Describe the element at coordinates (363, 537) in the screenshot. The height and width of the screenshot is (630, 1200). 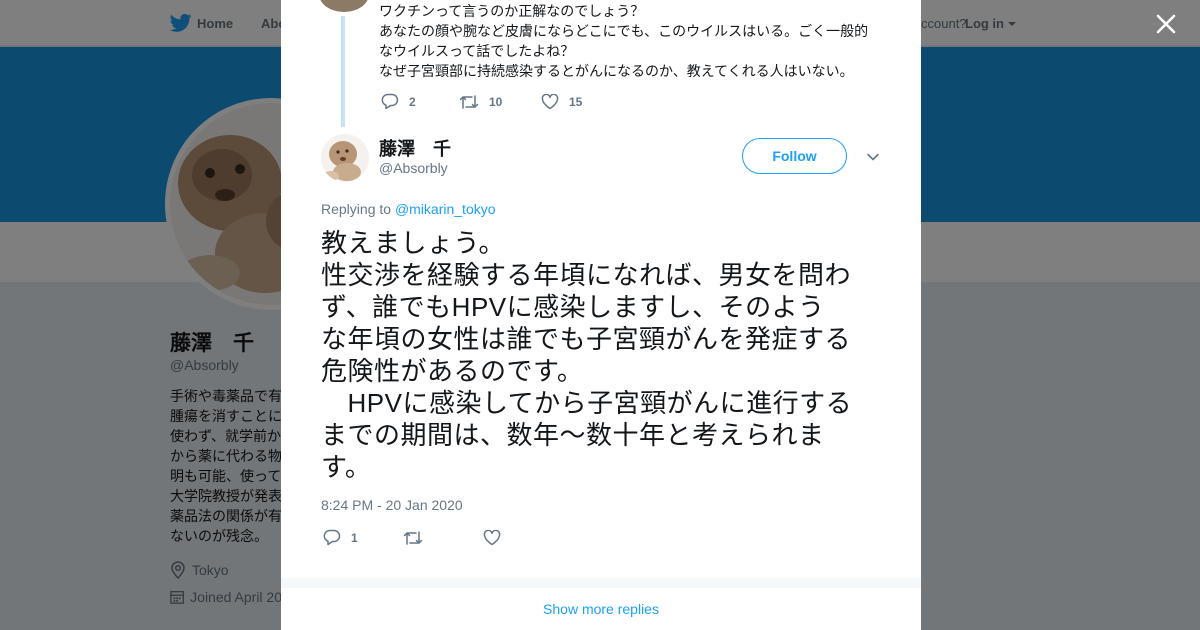
I see `reply-button: 1` at that location.